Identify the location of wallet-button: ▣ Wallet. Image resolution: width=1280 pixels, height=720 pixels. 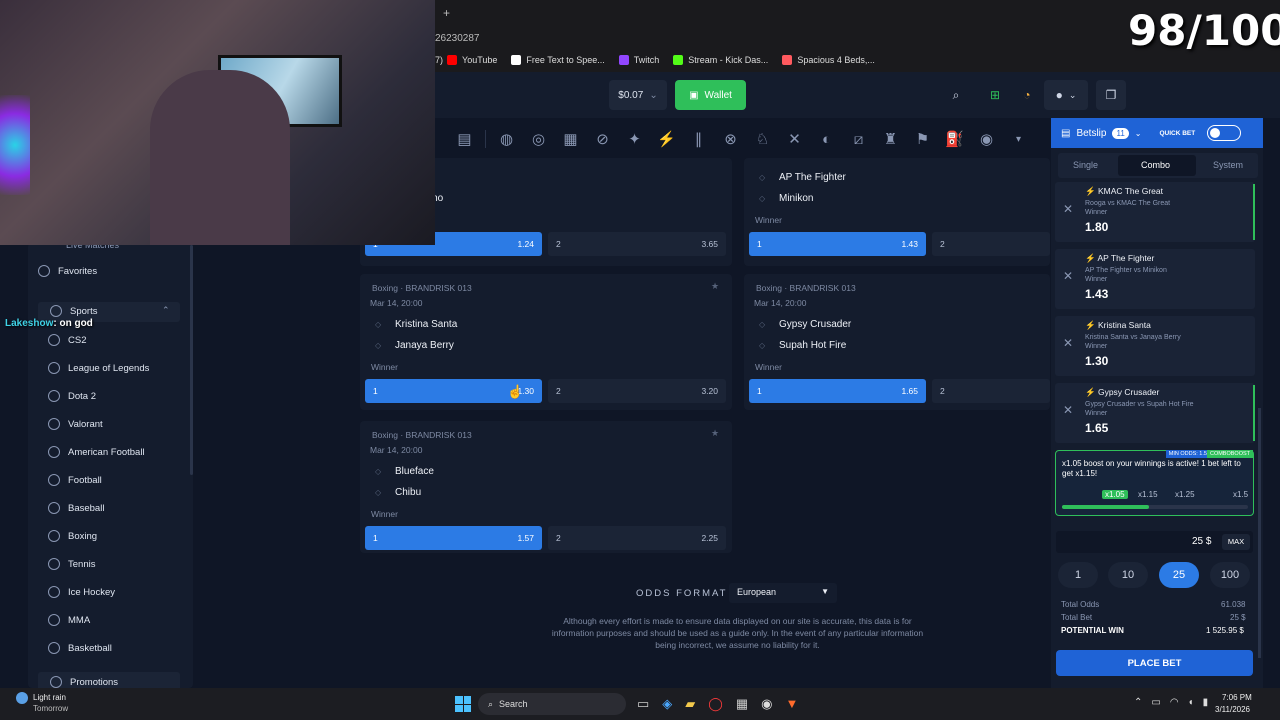
(710, 95).